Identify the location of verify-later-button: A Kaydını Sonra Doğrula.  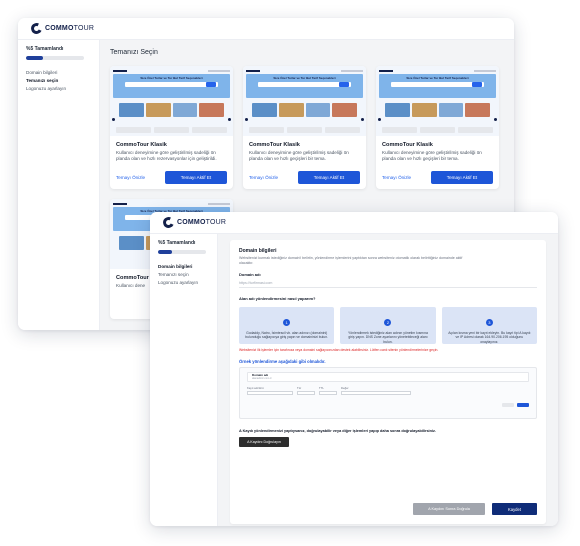
(449, 509).